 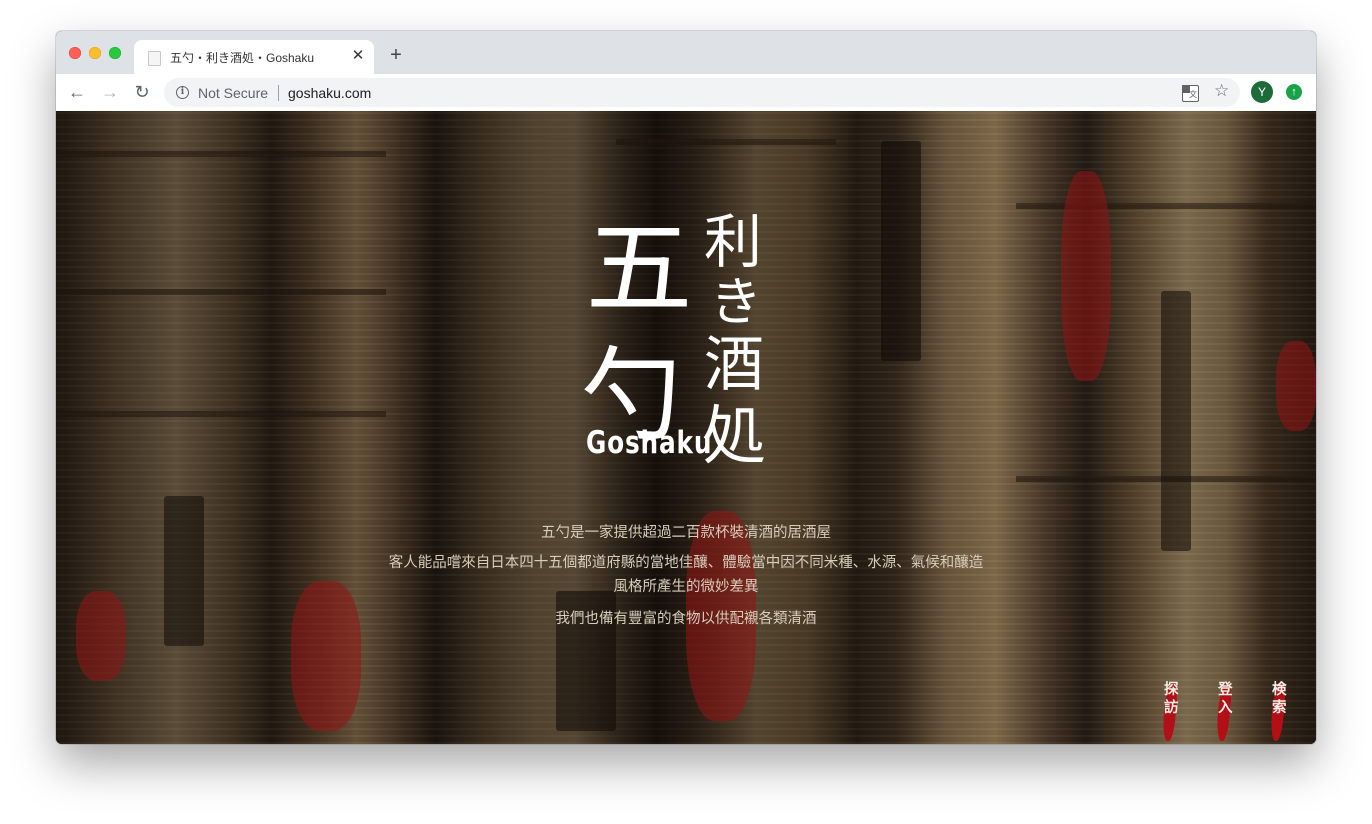 I want to click on logo-kanji-ki: 利, so click(x=733, y=242).